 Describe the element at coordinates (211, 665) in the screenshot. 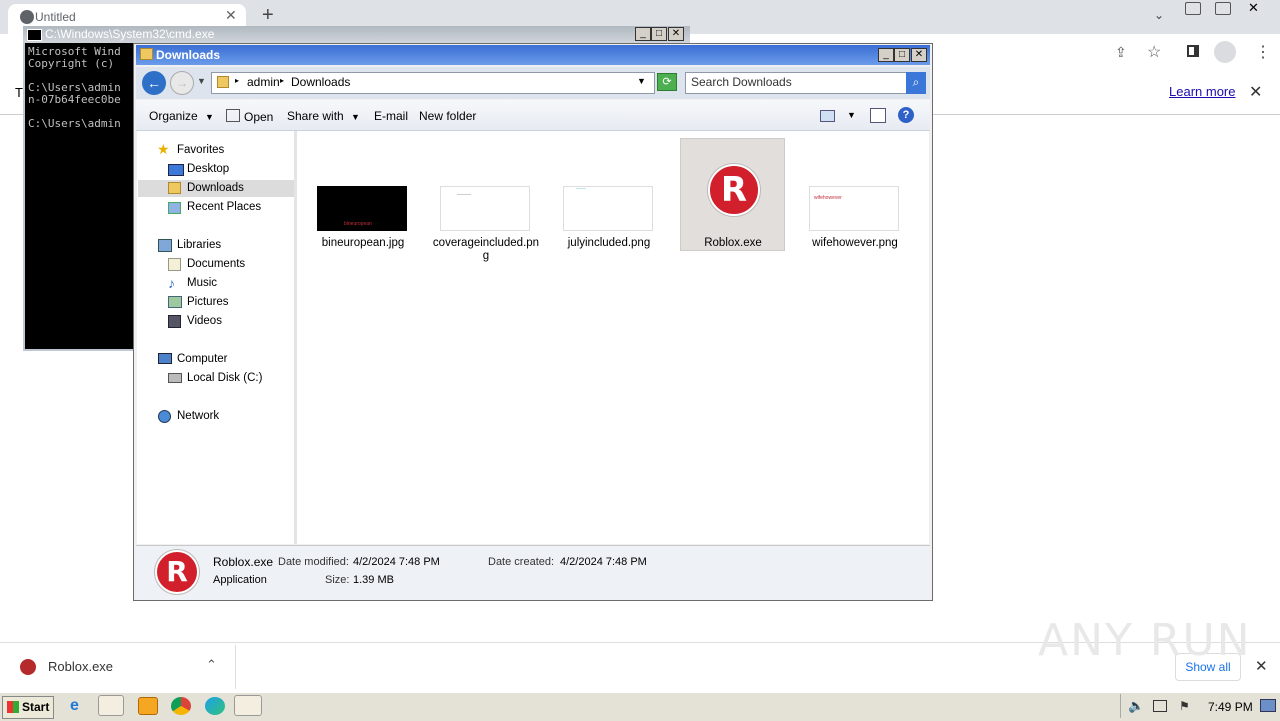

I see `chevron-up-icon: ⌃` at that location.